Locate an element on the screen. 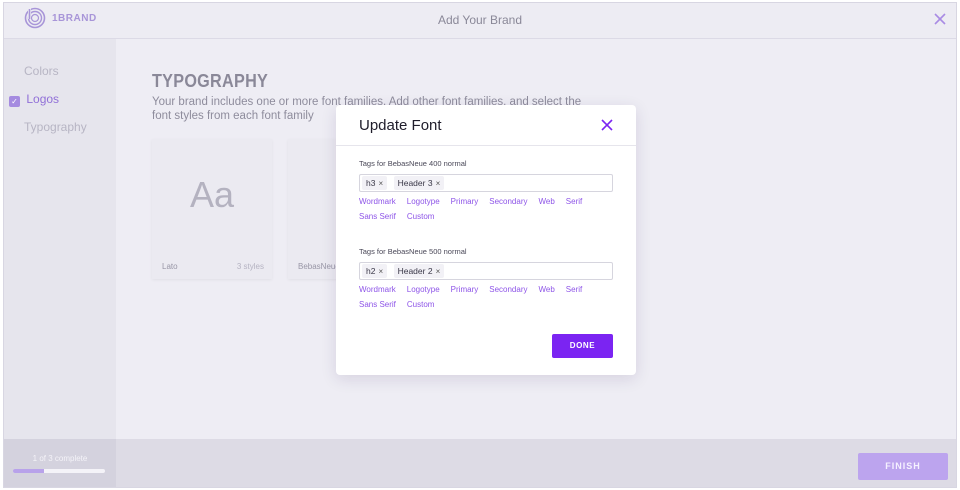 This screenshot has width=960, height=490. bottom-bar: 1 of 3 complete FINISH is located at coordinates (480, 463).